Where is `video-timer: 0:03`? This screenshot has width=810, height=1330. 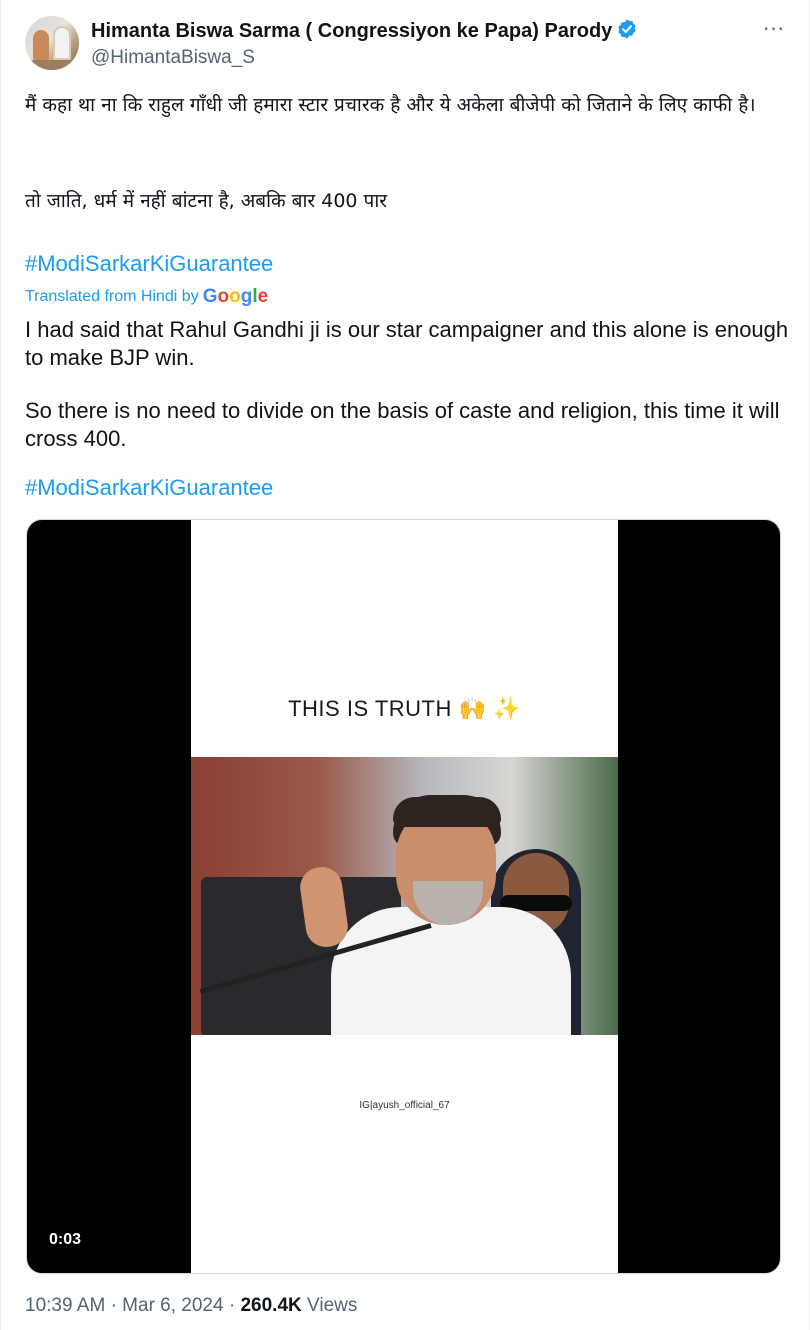 video-timer: 0:03 is located at coordinates (65, 1240).